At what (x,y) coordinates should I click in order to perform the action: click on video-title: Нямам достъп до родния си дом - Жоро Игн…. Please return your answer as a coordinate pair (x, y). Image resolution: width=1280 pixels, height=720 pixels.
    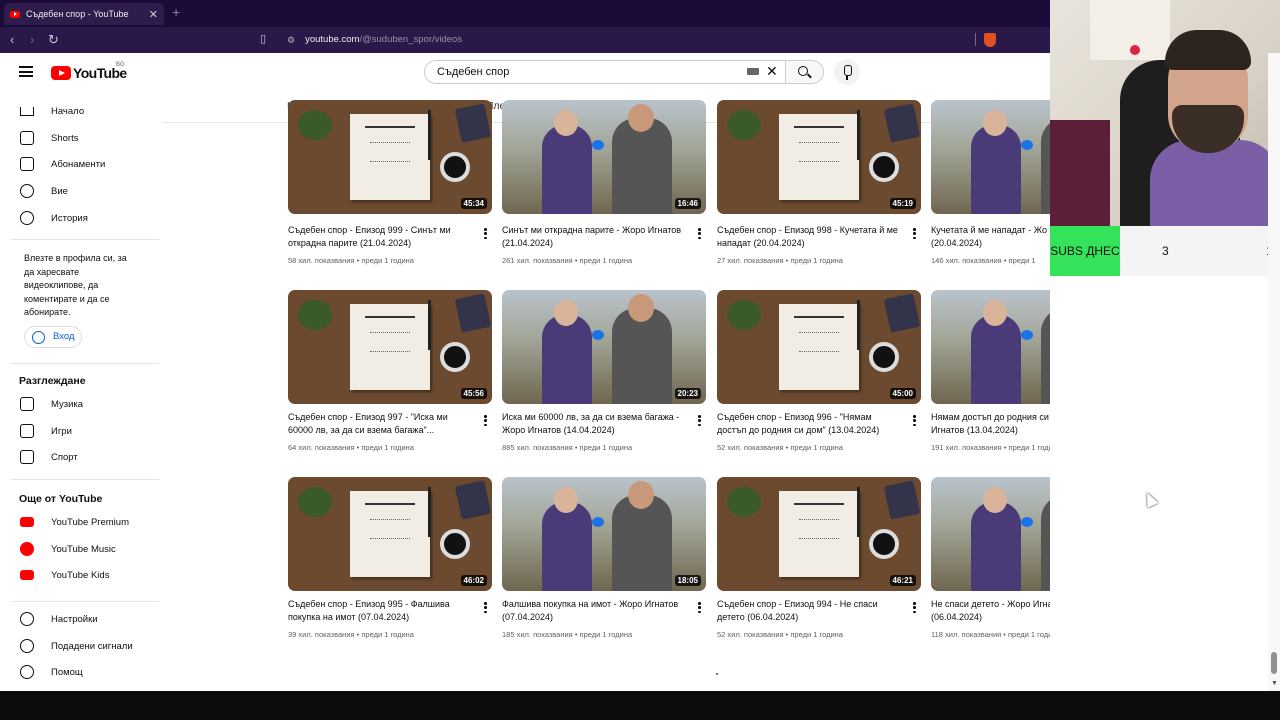
    Looking at the image, I should click on (990, 424).